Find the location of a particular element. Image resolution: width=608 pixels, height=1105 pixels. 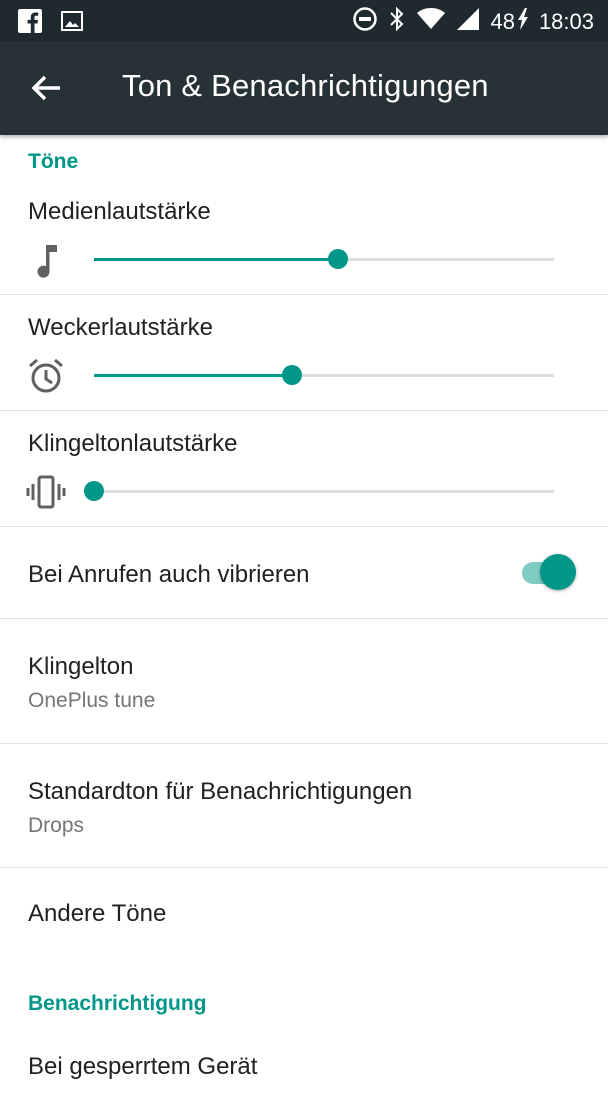

ringtone-row: Klingelton OnePlus tune is located at coordinates (304, 681).